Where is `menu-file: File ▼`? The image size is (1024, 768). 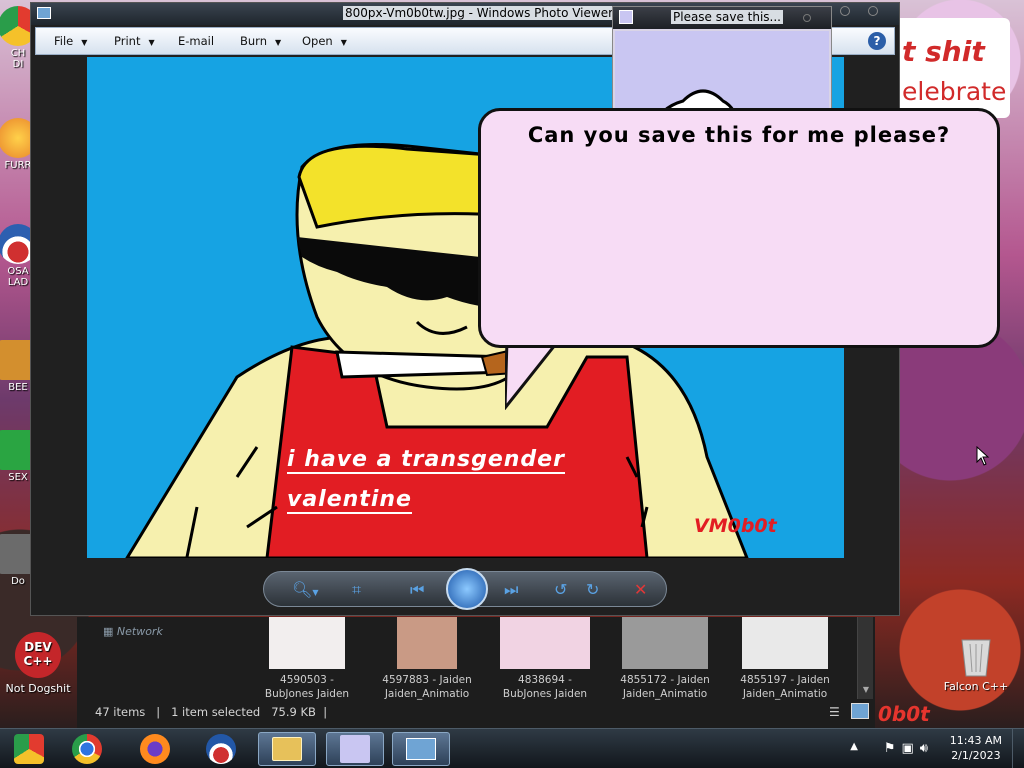
menu-file: File ▼ is located at coordinates (70, 41).